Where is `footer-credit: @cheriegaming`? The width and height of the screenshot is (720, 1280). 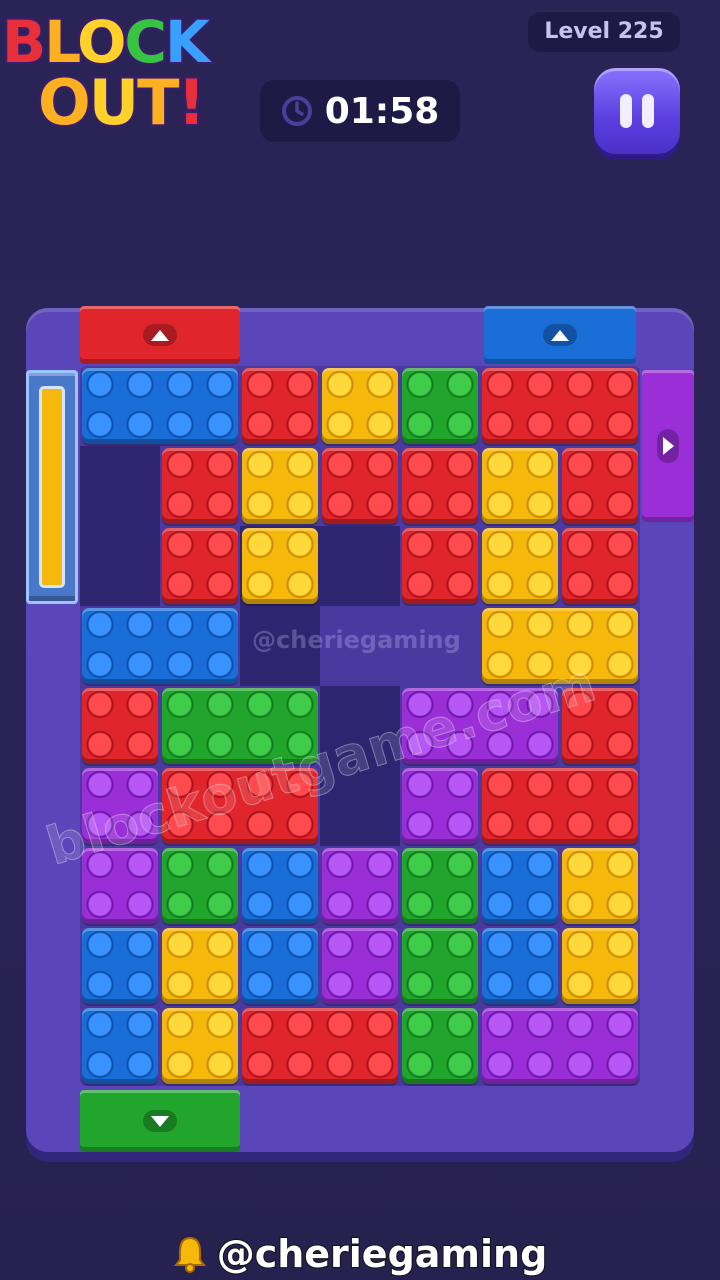
footer-credit: @cheriegaming is located at coordinates (360, 1254).